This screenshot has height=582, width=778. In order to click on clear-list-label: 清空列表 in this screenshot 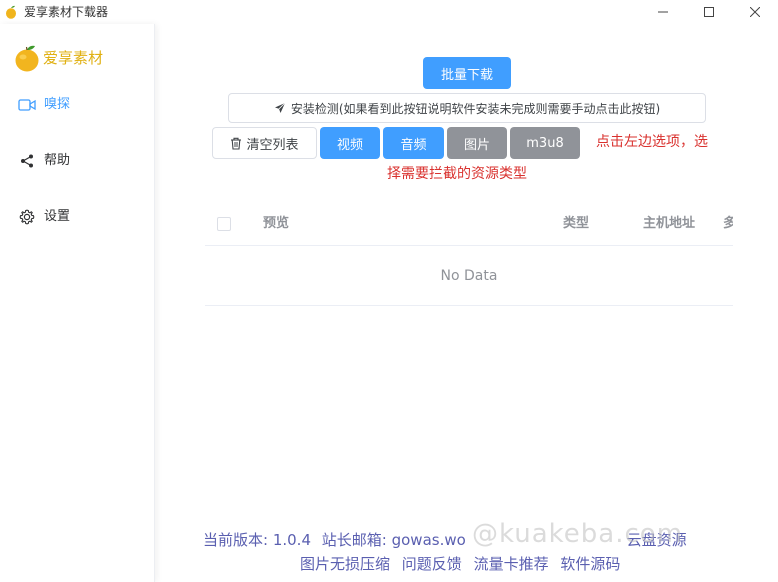, I will do `click(272, 145)`.